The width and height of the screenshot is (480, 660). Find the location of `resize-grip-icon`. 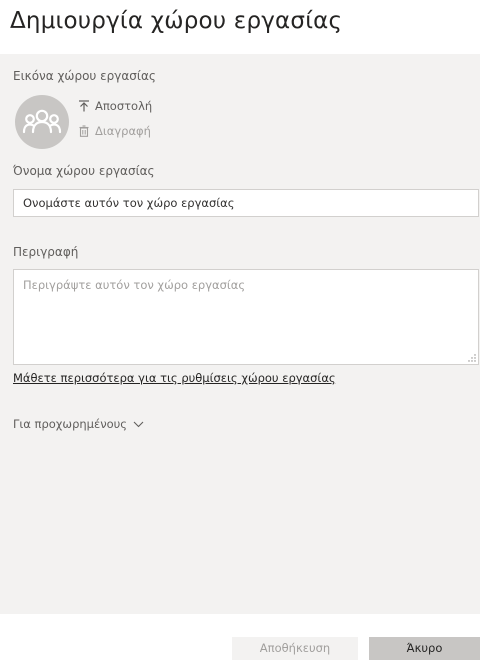

resize-grip-icon is located at coordinates (472, 358).